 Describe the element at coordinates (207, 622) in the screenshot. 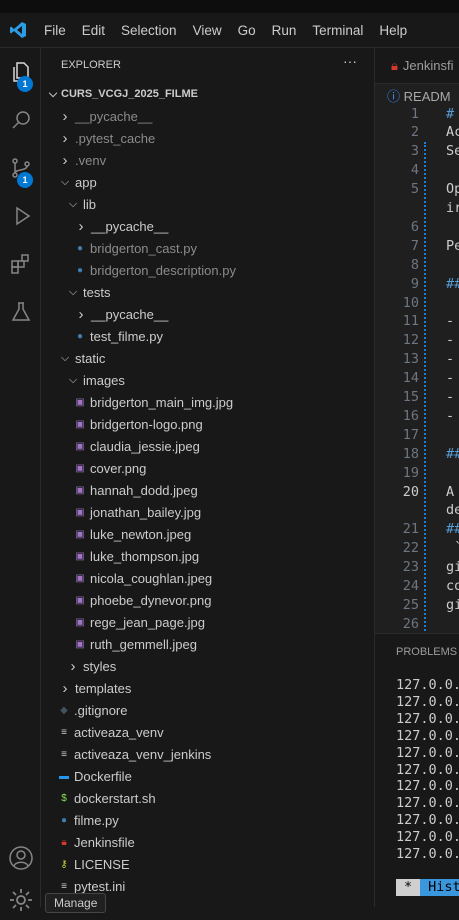

I see `file-item: ▣ rege_jean_page.jpg` at that location.